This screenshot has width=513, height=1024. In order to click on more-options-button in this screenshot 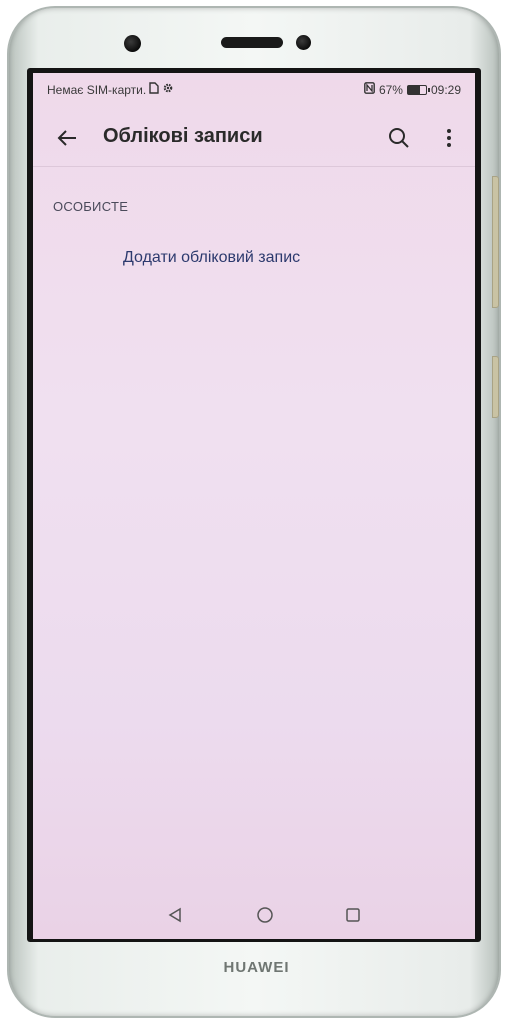, I will do `click(449, 138)`.